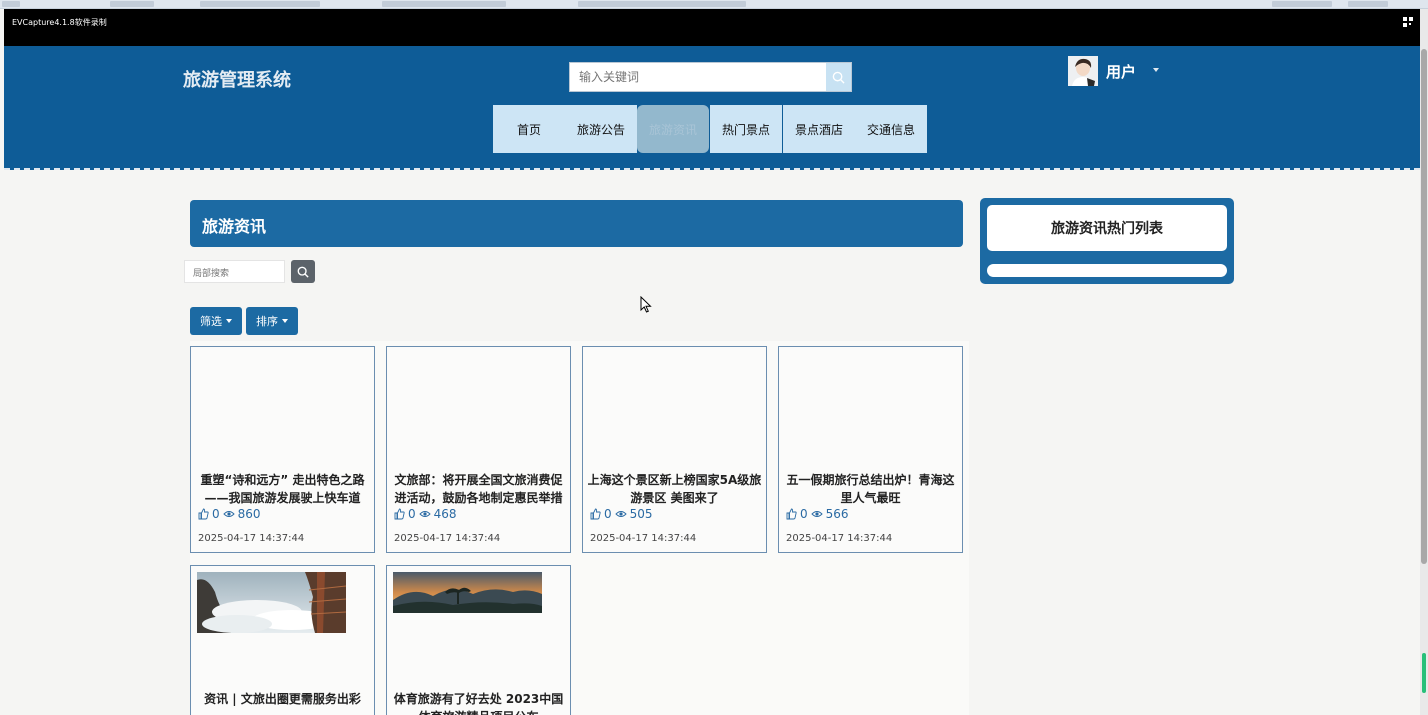 The width and height of the screenshot is (1428, 715). I want to click on nav-transport: 交通信息, so click(891, 129).